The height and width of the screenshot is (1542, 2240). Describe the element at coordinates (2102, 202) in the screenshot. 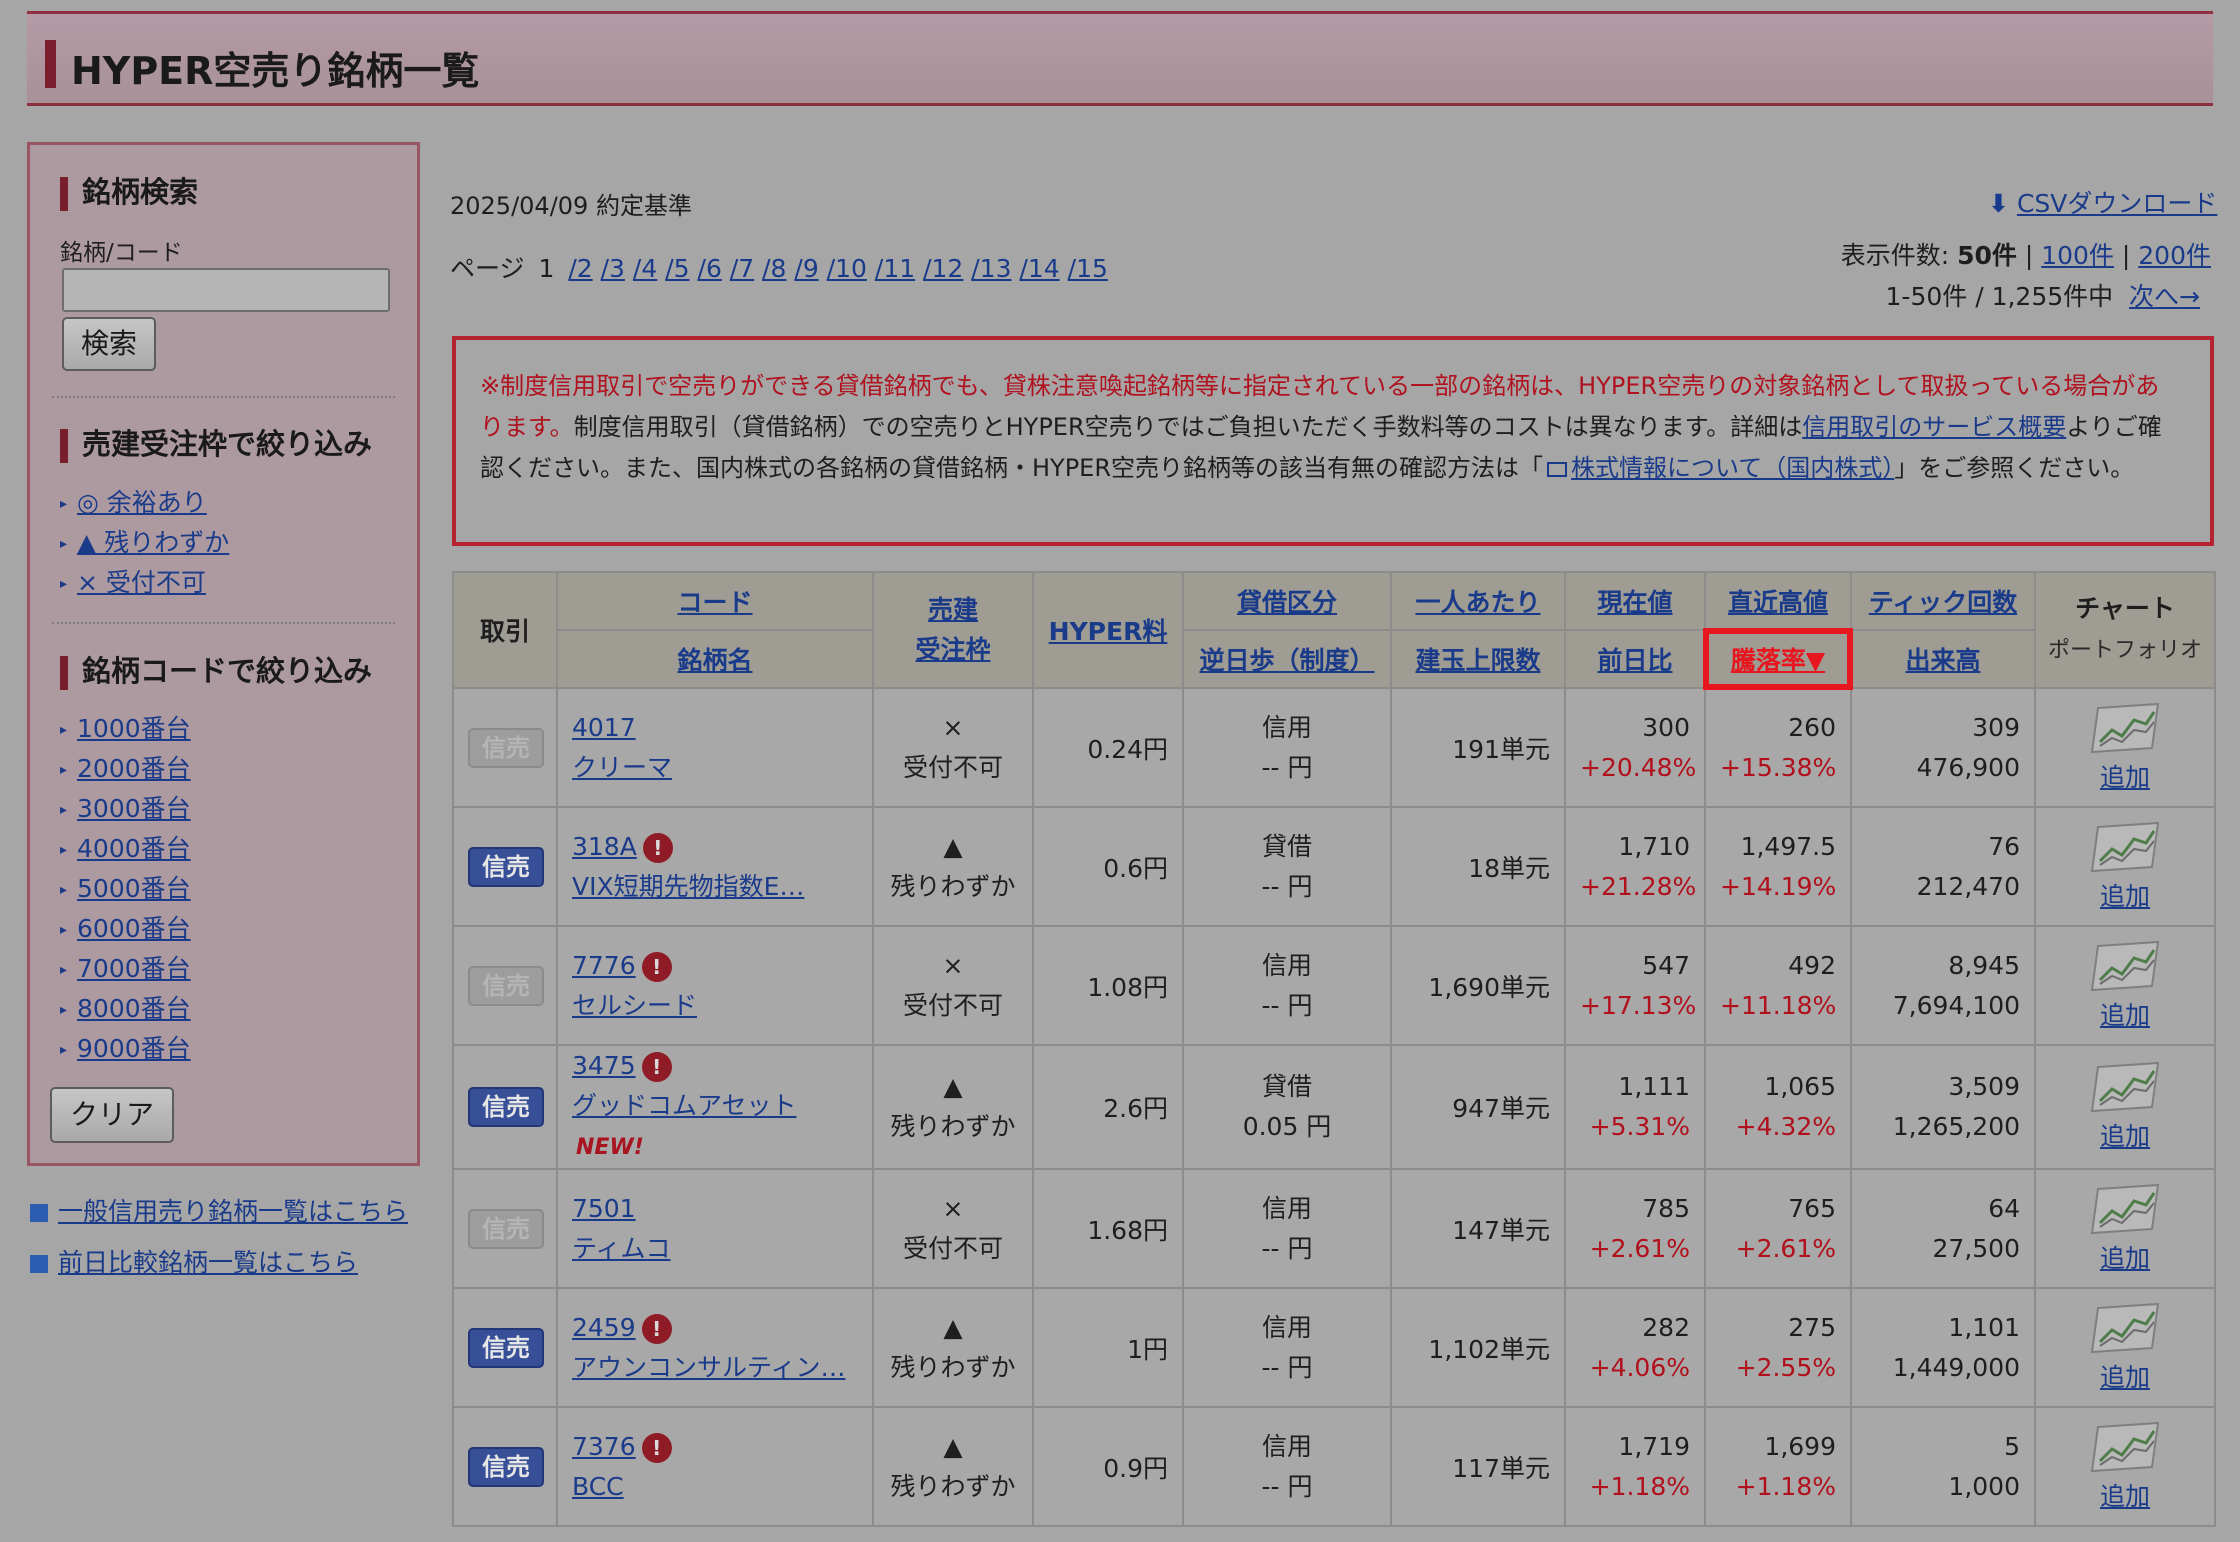

I see `csv-download: ⬇ CSVダウンロード` at that location.